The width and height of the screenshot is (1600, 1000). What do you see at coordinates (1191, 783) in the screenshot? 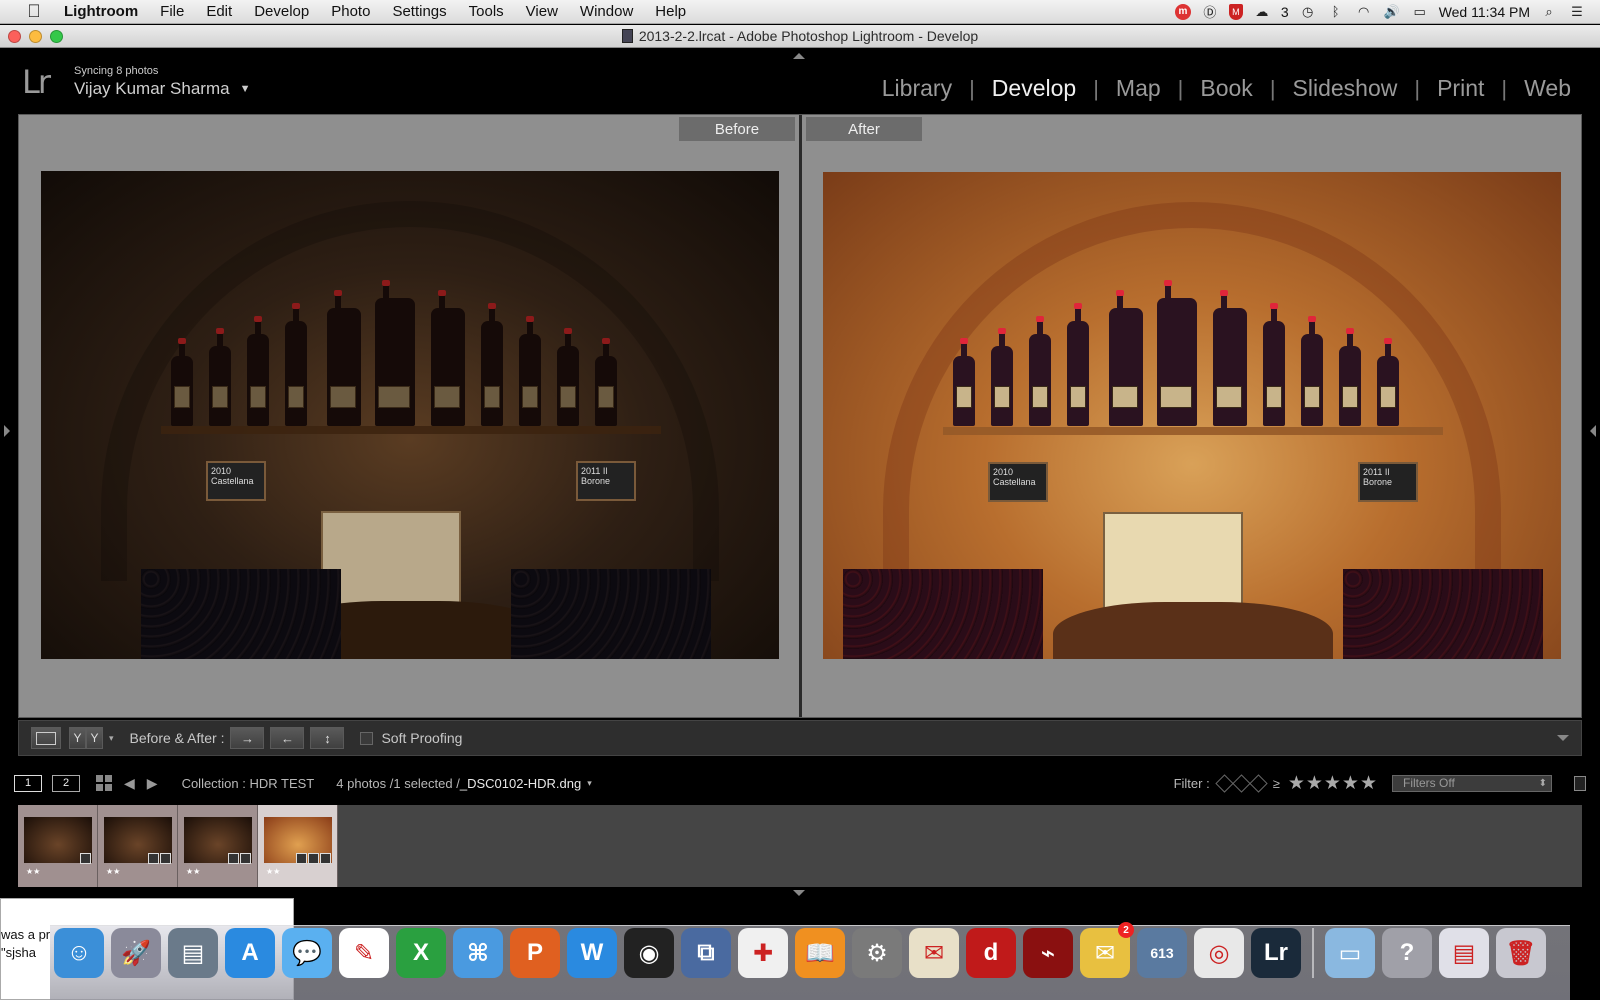
I see `filter-label: Filter :` at bounding box center [1191, 783].